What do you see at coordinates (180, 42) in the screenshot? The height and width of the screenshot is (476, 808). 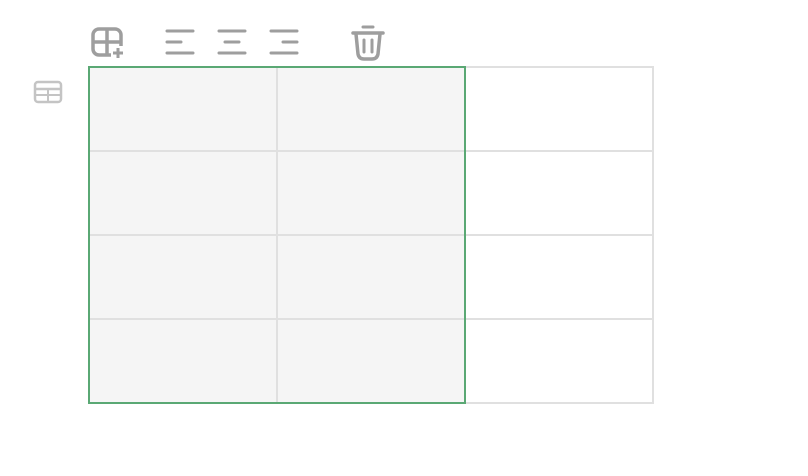 I see `align-left-icon` at bounding box center [180, 42].